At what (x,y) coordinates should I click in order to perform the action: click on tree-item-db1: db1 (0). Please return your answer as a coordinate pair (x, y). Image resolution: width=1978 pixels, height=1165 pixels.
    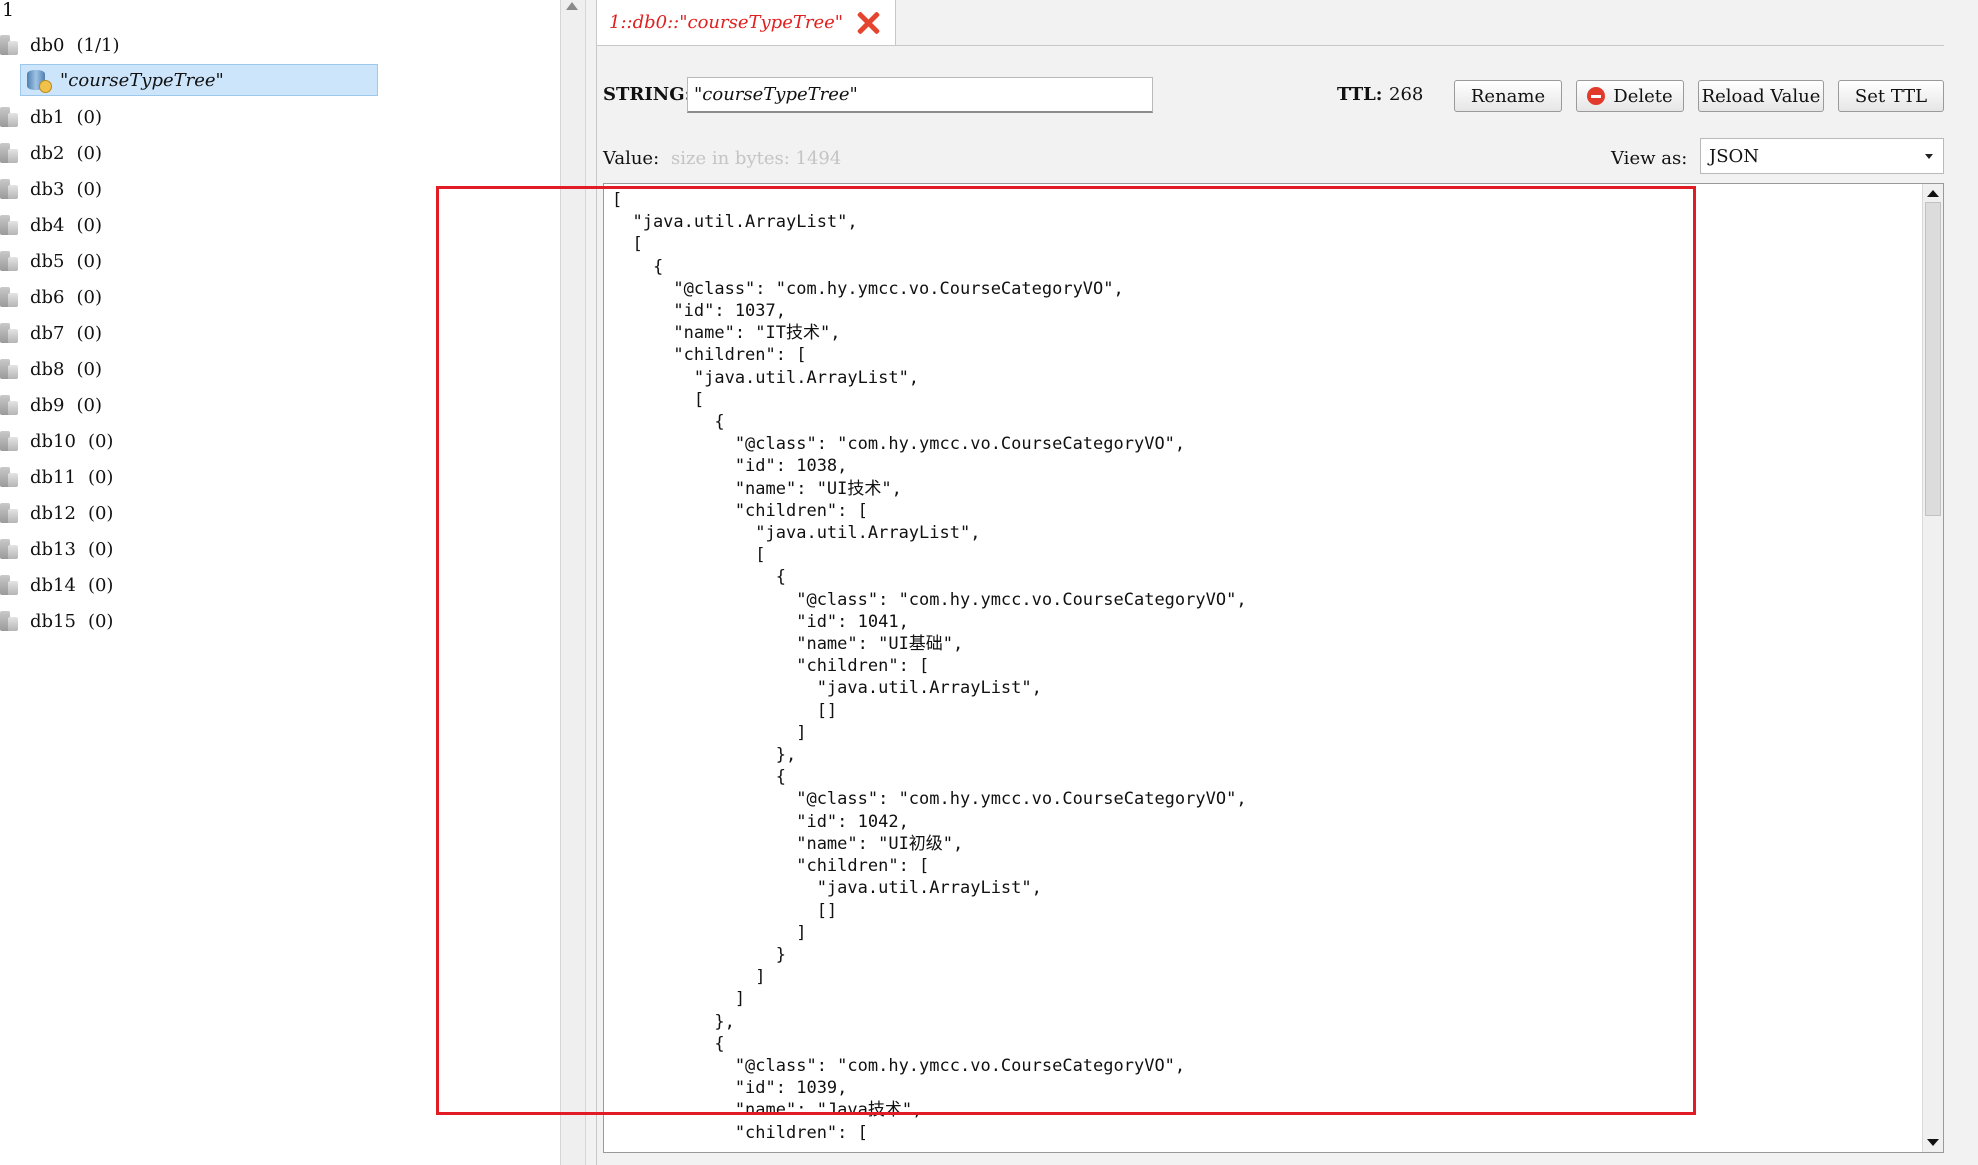
    Looking at the image, I should click on (51, 117).